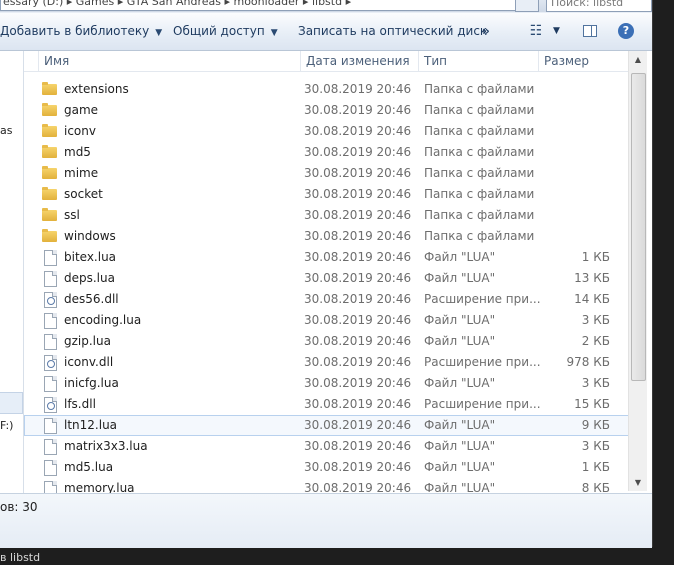 This screenshot has height=565, width=674. Describe the element at coordinates (588, 362) in the screenshot. I see `file-size: 978 КБ` at that location.